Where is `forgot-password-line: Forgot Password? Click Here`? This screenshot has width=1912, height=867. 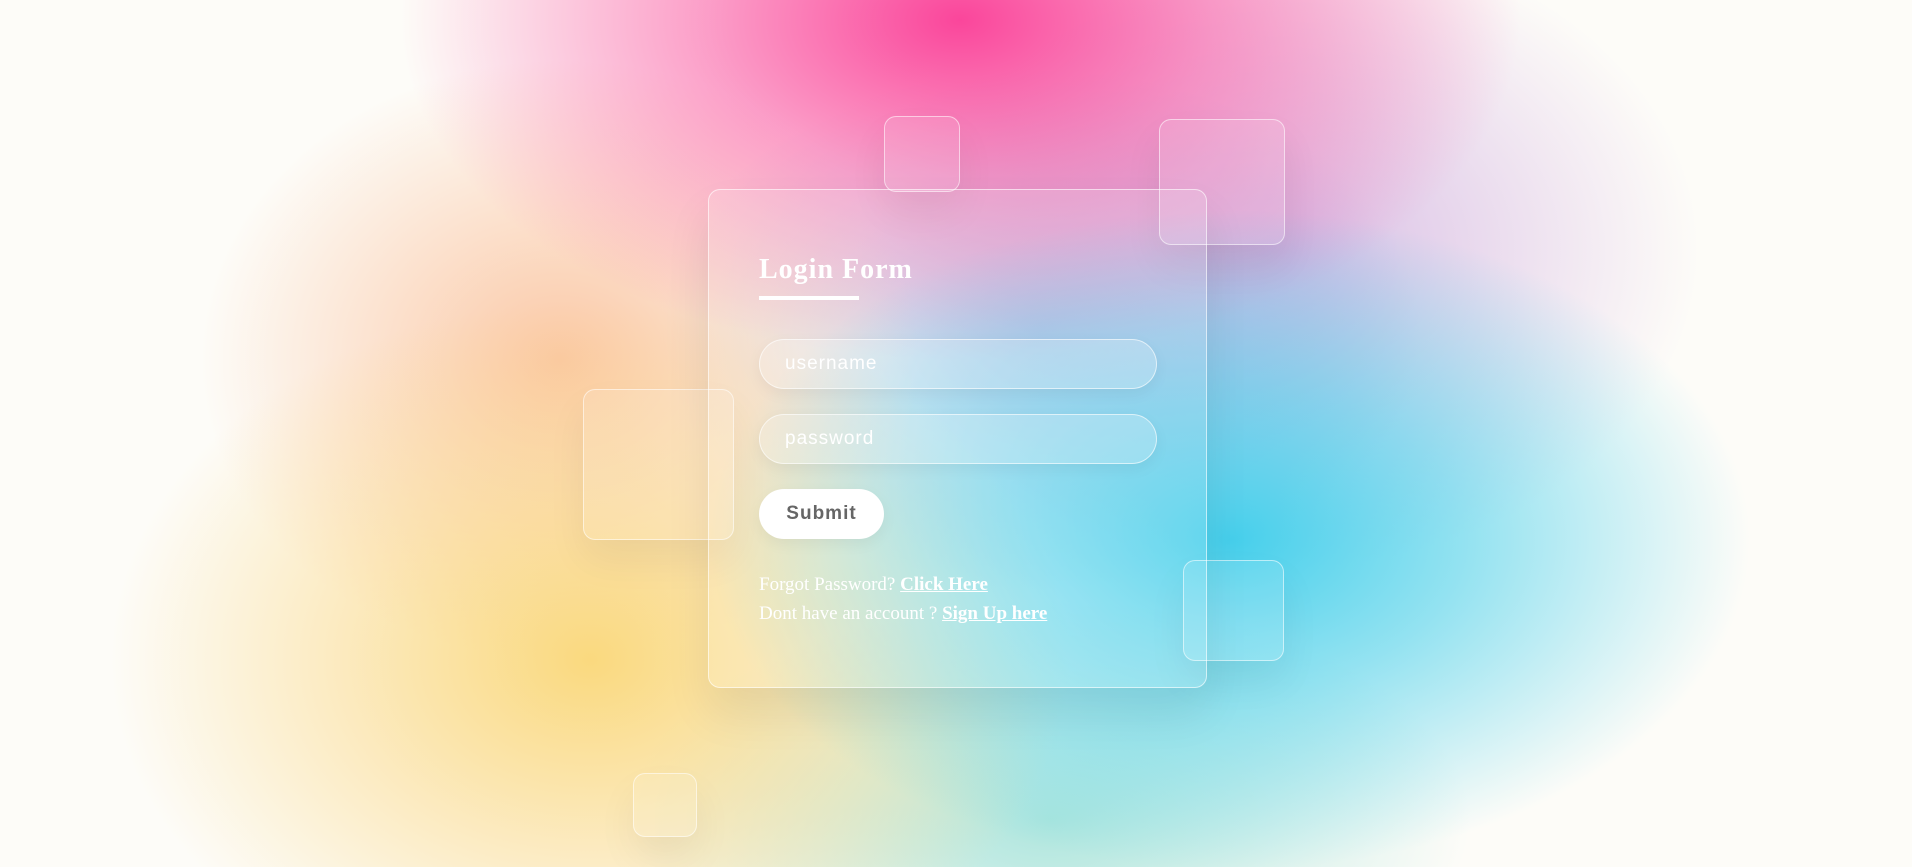
forgot-password-line: Forgot Password? Click Here is located at coordinates (903, 584).